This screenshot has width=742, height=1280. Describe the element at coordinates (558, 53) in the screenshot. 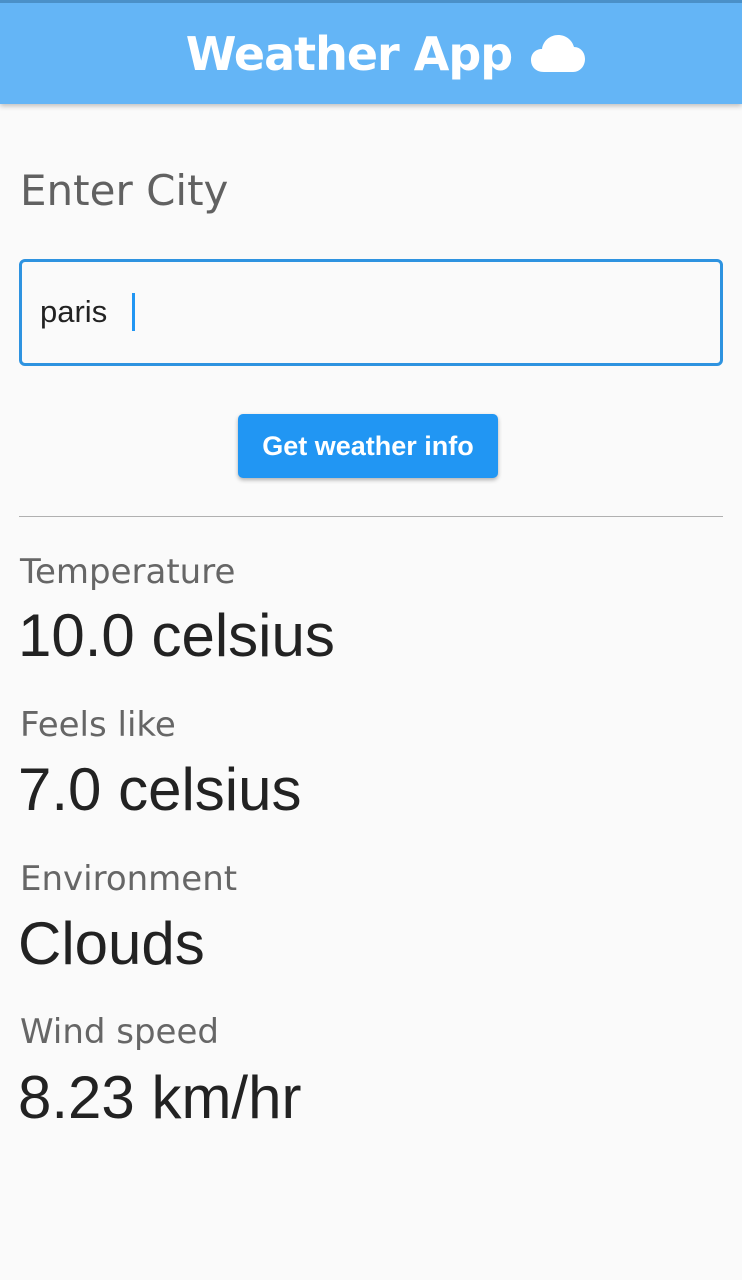

I see `cloud-icon` at that location.